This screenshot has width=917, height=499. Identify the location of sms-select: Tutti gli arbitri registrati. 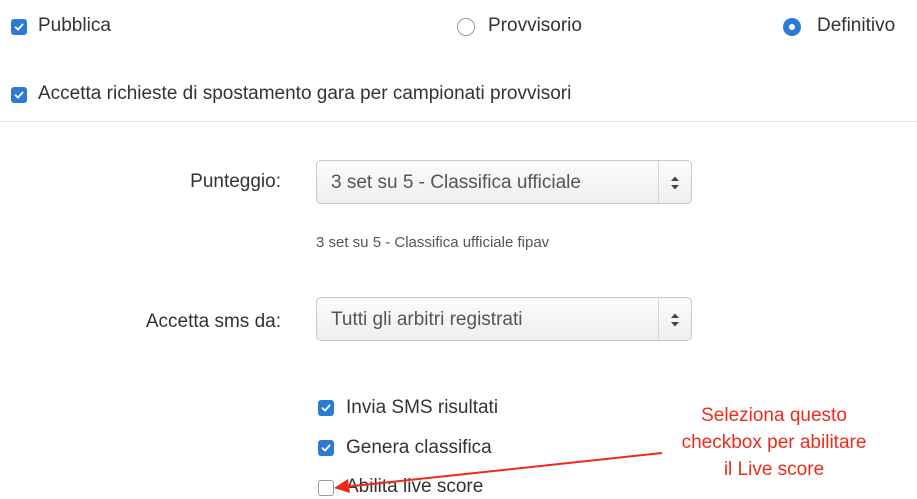
(504, 319).